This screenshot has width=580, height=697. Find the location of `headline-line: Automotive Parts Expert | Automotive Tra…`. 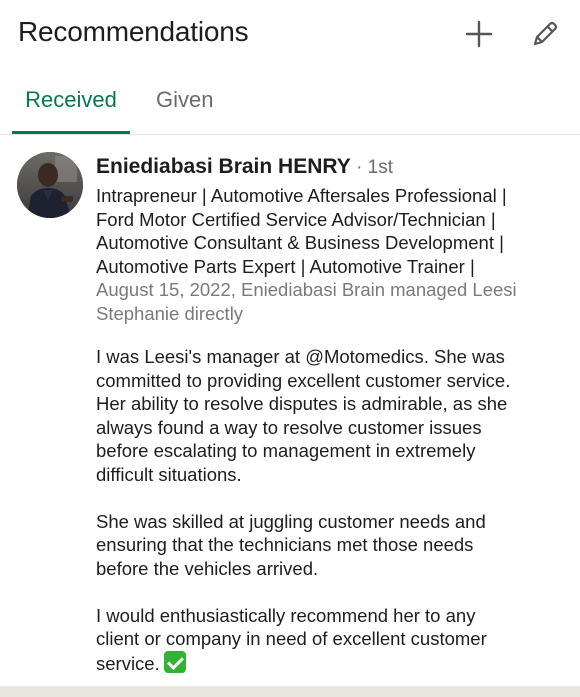

headline-line: Automotive Parts Expert | Automotive Tra… is located at coordinates (285, 266).